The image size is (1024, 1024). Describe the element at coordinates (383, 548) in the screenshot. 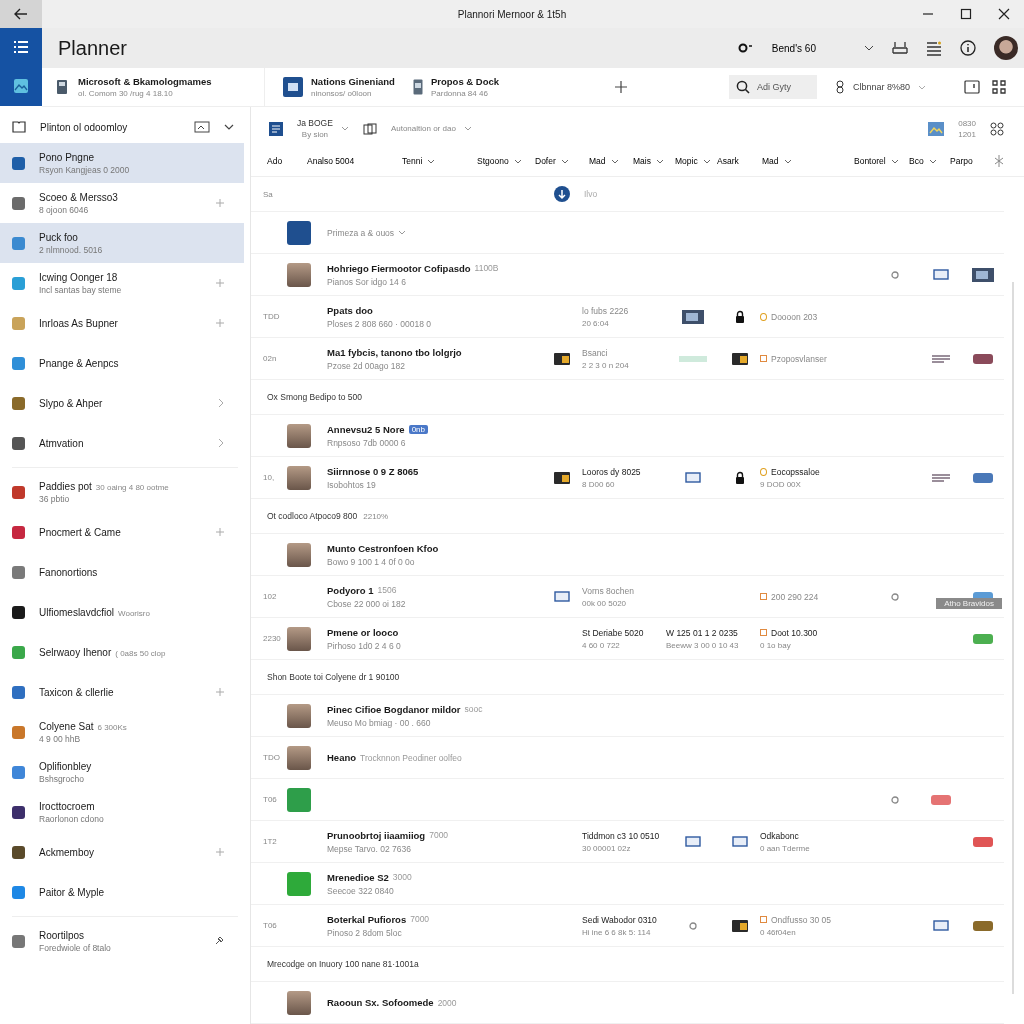

I see `task-title: Munto Cestronfoen Kfoo` at that location.